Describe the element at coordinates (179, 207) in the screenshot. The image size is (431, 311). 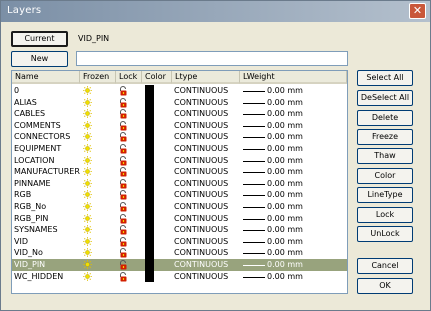
I see `layer-row: RGB_No CONTINUOUS 0.00 mm` at that location.